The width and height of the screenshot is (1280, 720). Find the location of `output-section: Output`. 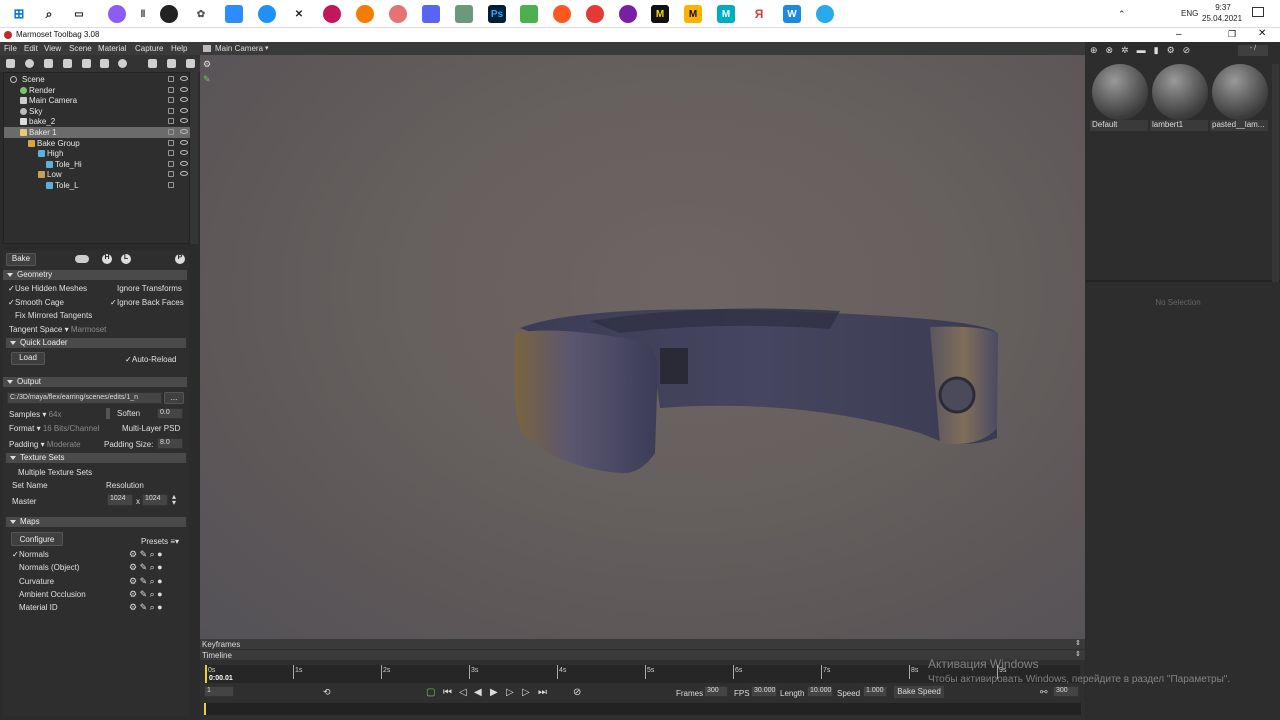

output-section: Output is located at coordinates (95, 382).